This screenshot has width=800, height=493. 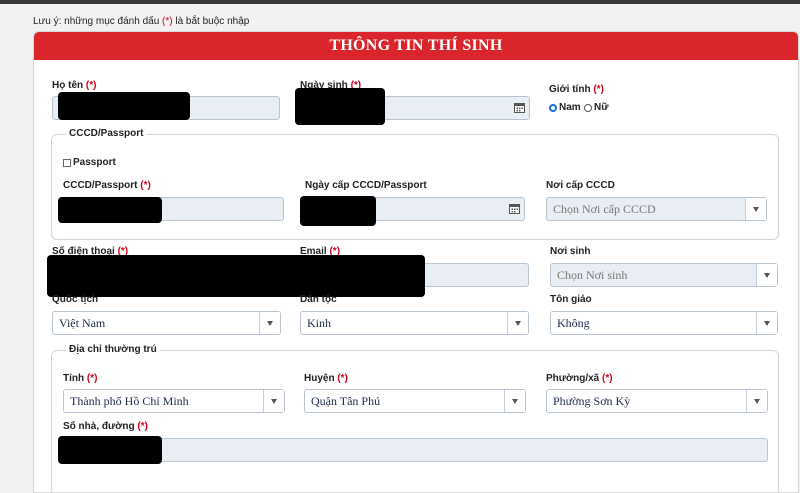 What do you see at coordinates (110, 210) in the screenshot?
I see `redaction-cccd` at bounding box center [110, 210].